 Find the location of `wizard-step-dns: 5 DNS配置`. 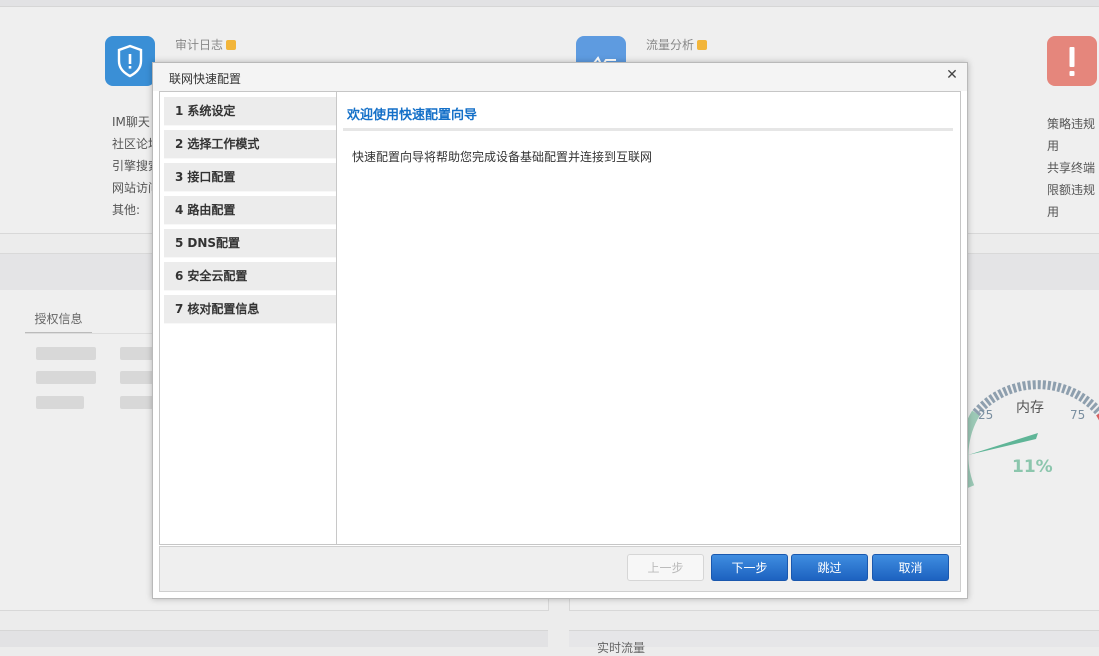

wizard-step-dns: 5 DNS配置 is located at coordinates (250, 243).